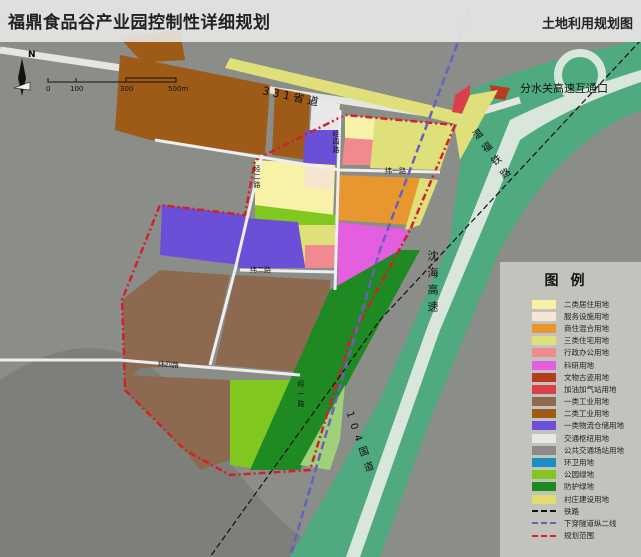 This screenshot has height=557, width=641. I want to click on legend-item: 科研用地, so click(586, 365).